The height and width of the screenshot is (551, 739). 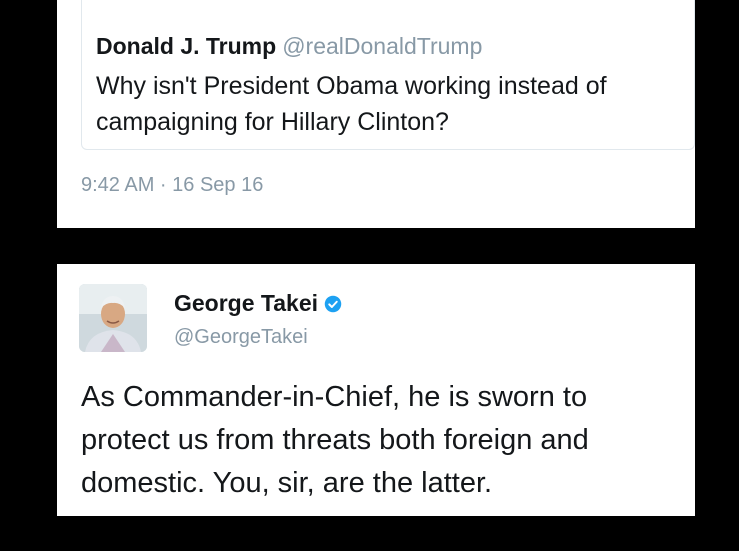 I want to click on quoted-author-name: Donald J. Trump, so click(x=186, y=46).